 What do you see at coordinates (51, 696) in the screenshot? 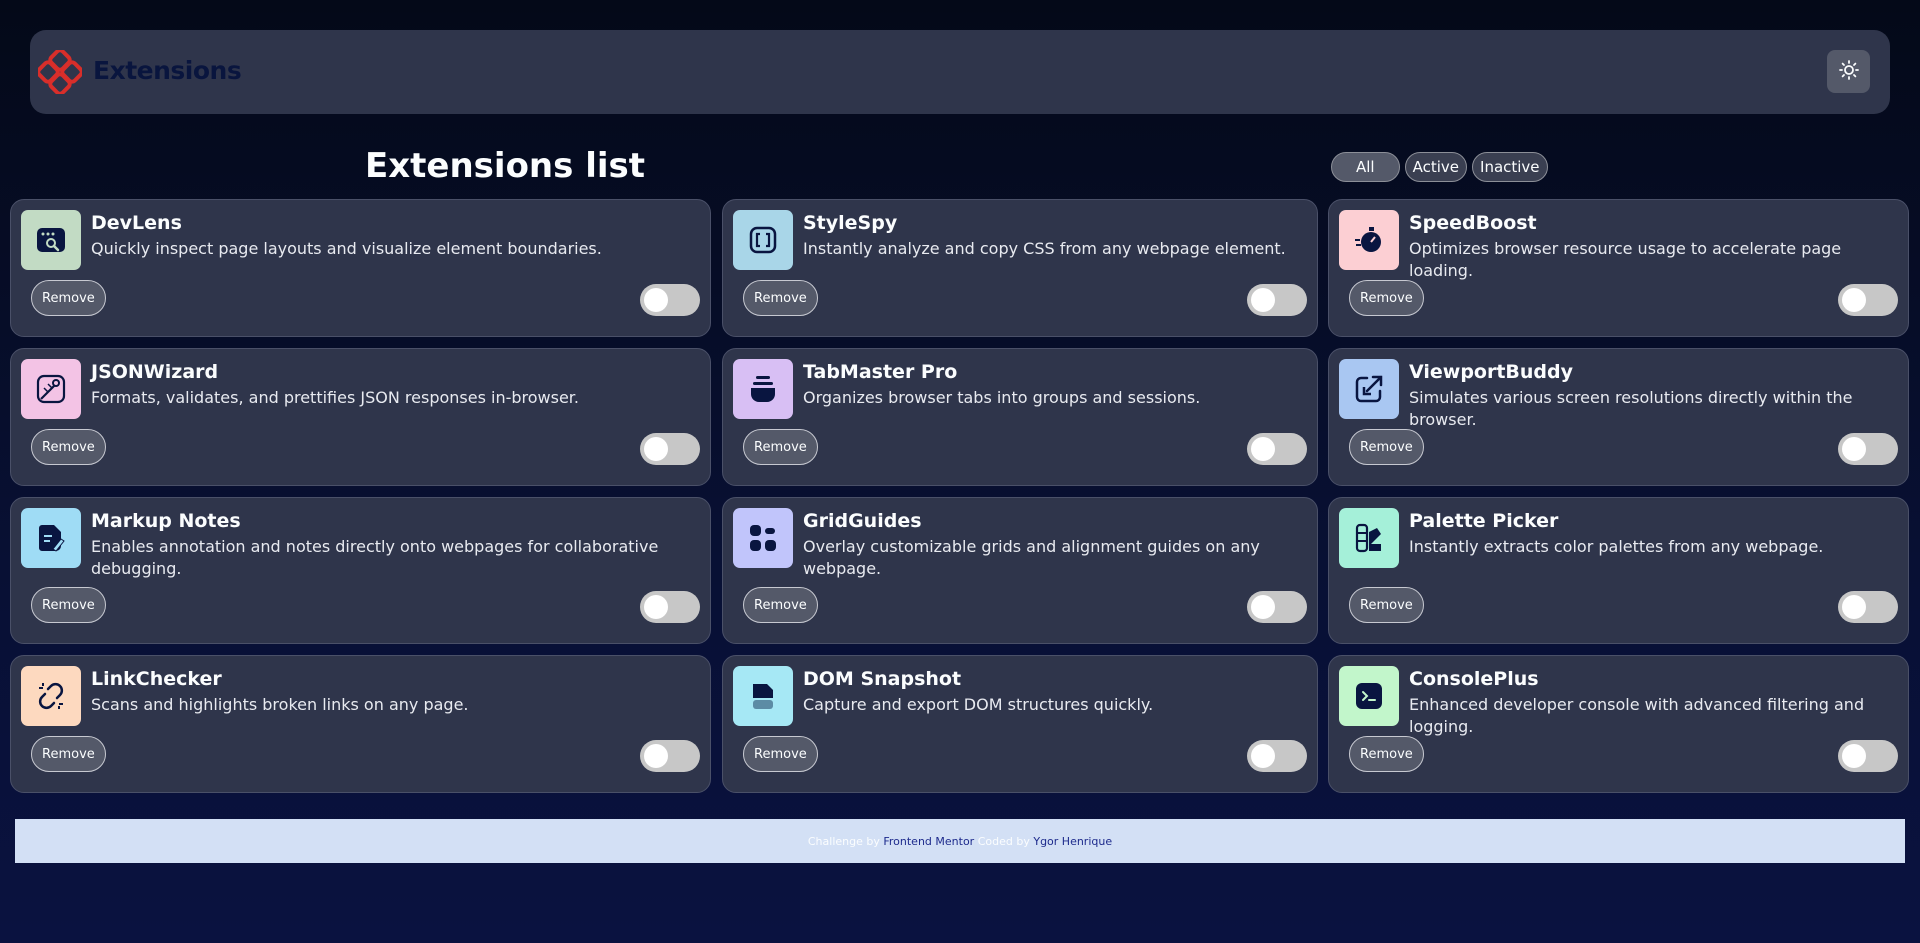
I see `linkchecker-icon` at bounding box center [51, 696].